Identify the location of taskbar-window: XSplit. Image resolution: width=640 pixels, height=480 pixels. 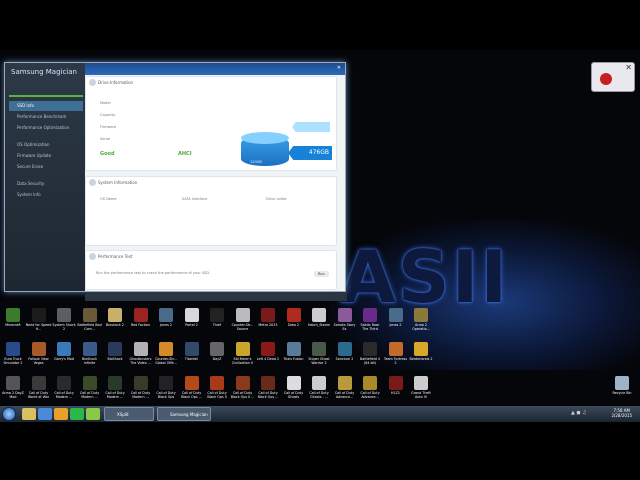
(129, 414).